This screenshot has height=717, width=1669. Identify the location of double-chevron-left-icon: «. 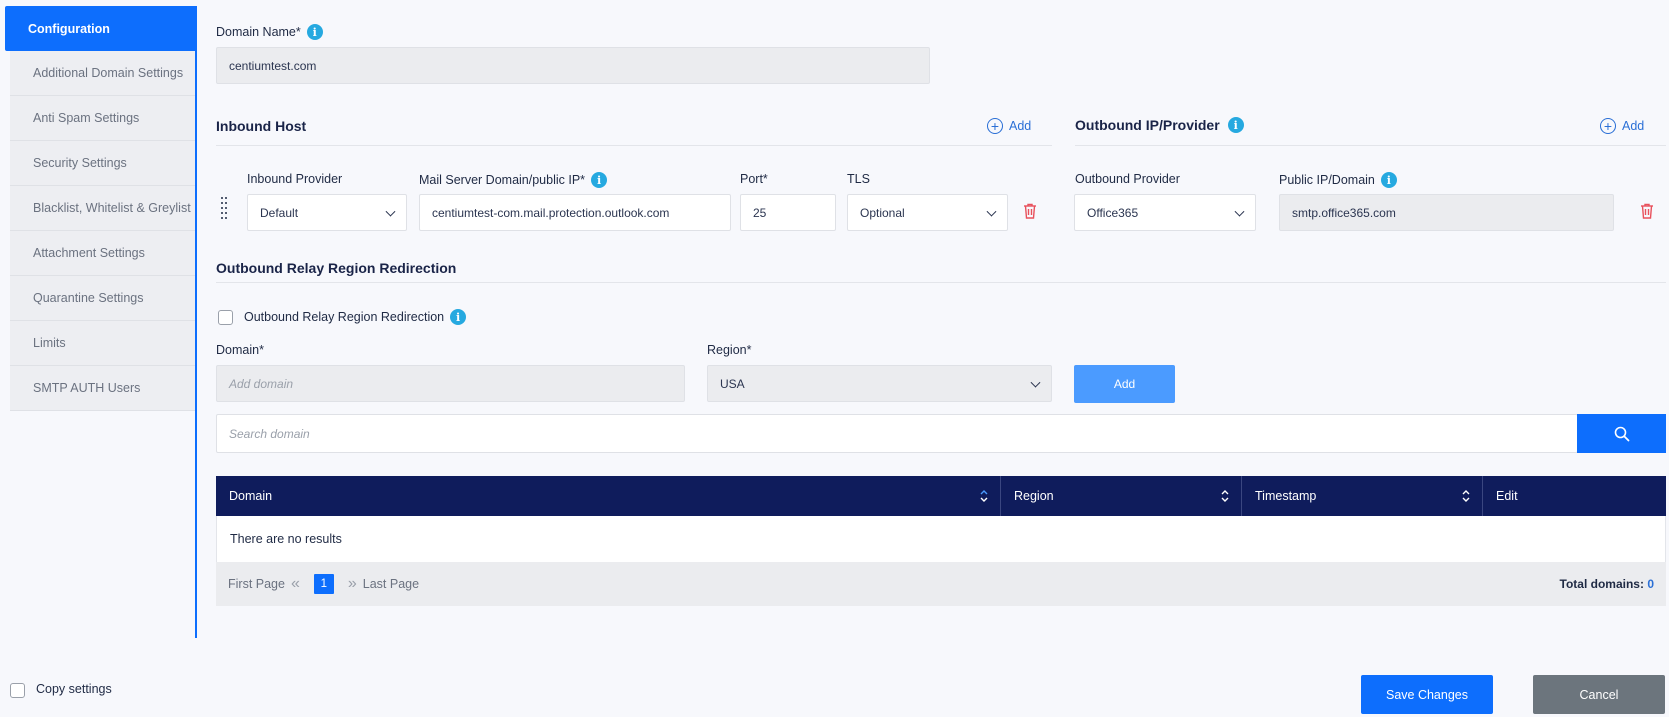
(295, 584).